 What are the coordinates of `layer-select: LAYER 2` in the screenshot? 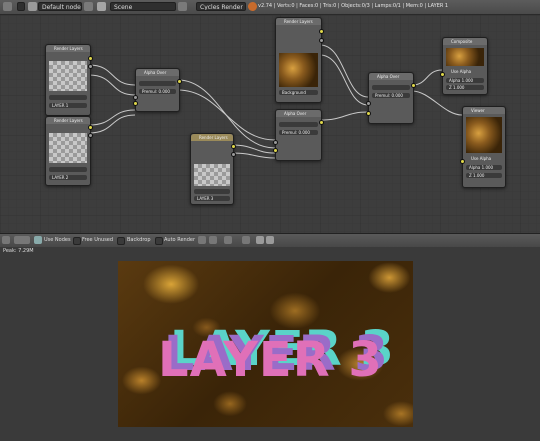 It's located at (68, 177).